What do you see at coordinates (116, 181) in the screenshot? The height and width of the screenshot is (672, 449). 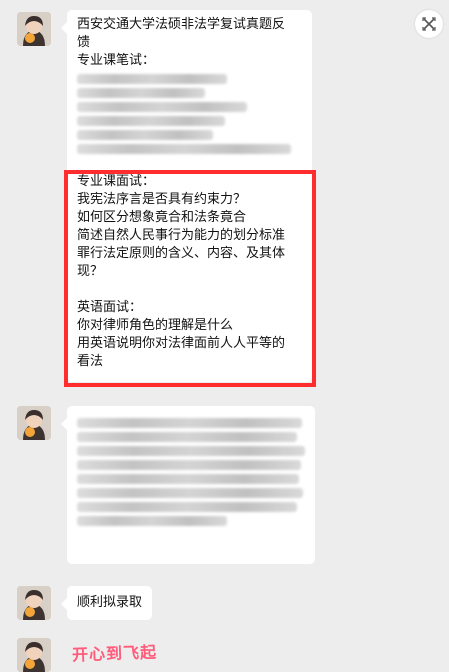 I see `message-text: 专业课面试：` at bounding box center [116, 181].